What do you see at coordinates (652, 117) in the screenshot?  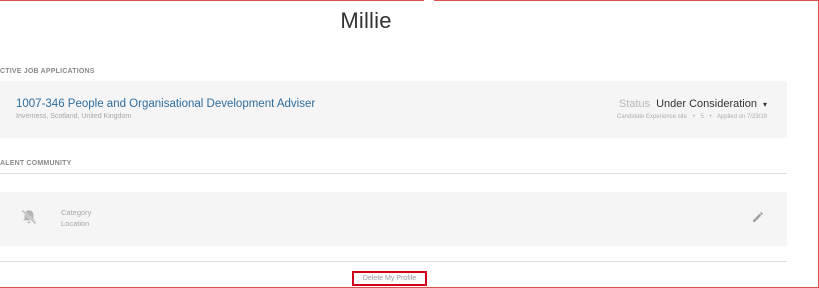 I see `meta-site: Candidate Experience site` at bounding box center [652, 117].